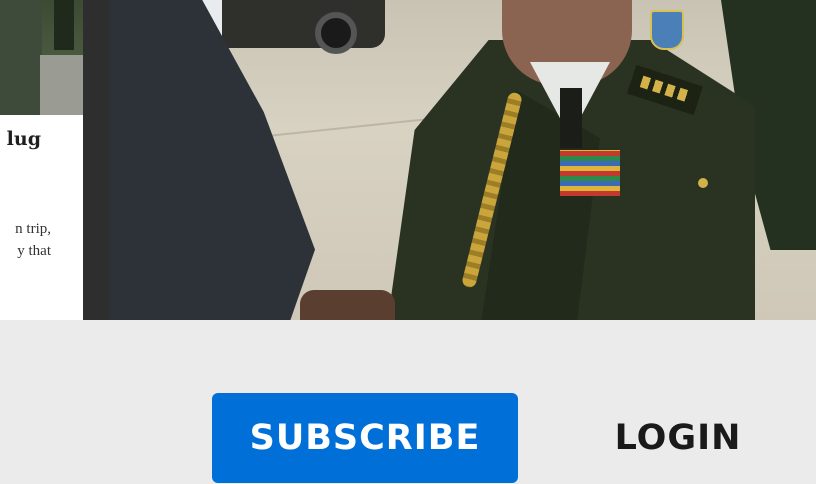  I want to click on login-button: LOGIN, so click(678, 438).